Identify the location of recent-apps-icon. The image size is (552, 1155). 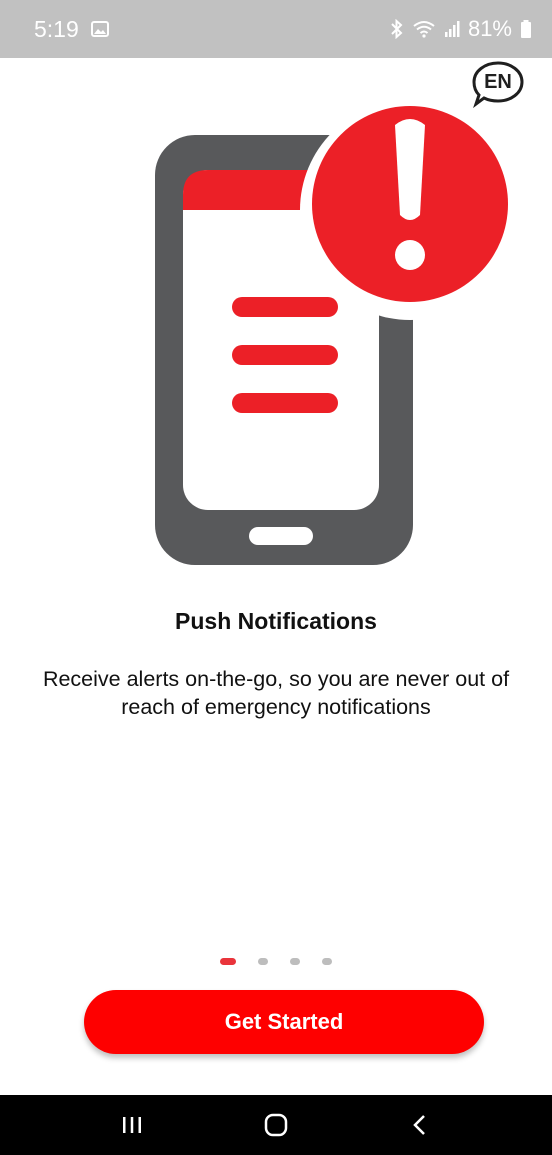
(132, 1125).